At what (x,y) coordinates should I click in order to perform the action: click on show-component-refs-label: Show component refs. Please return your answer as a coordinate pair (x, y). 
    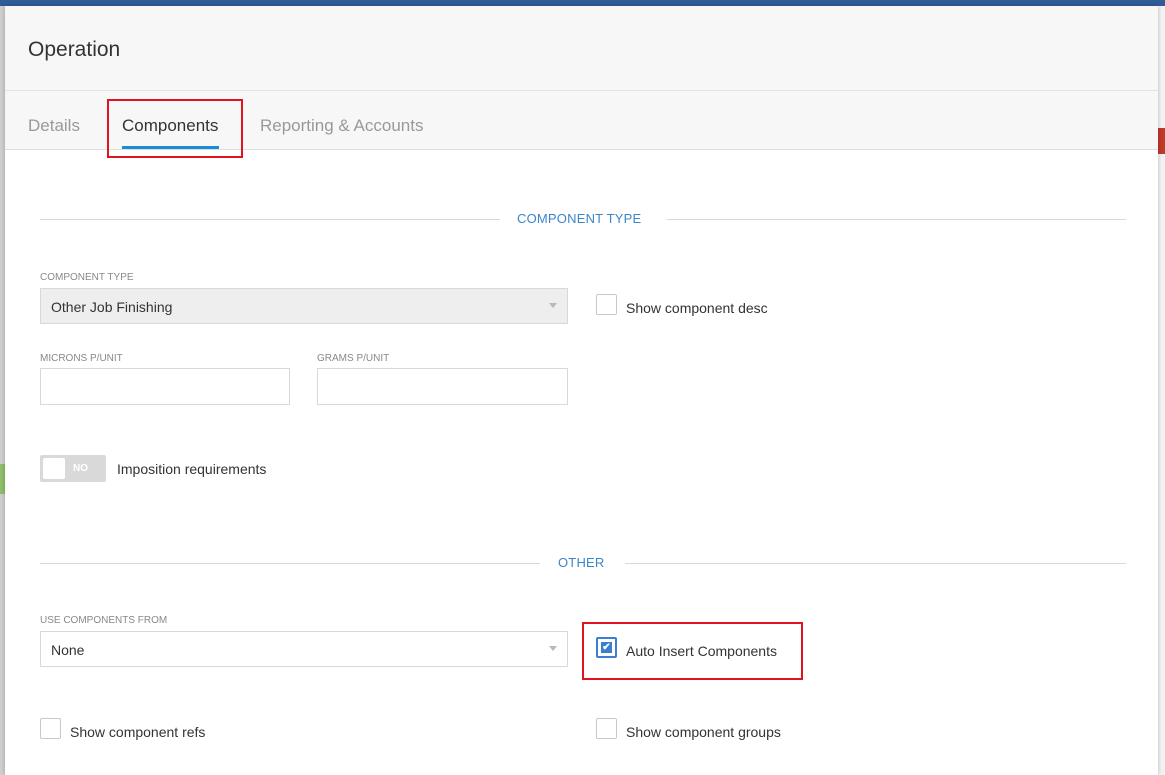
    Looking at the image, I should click on (138, 732).